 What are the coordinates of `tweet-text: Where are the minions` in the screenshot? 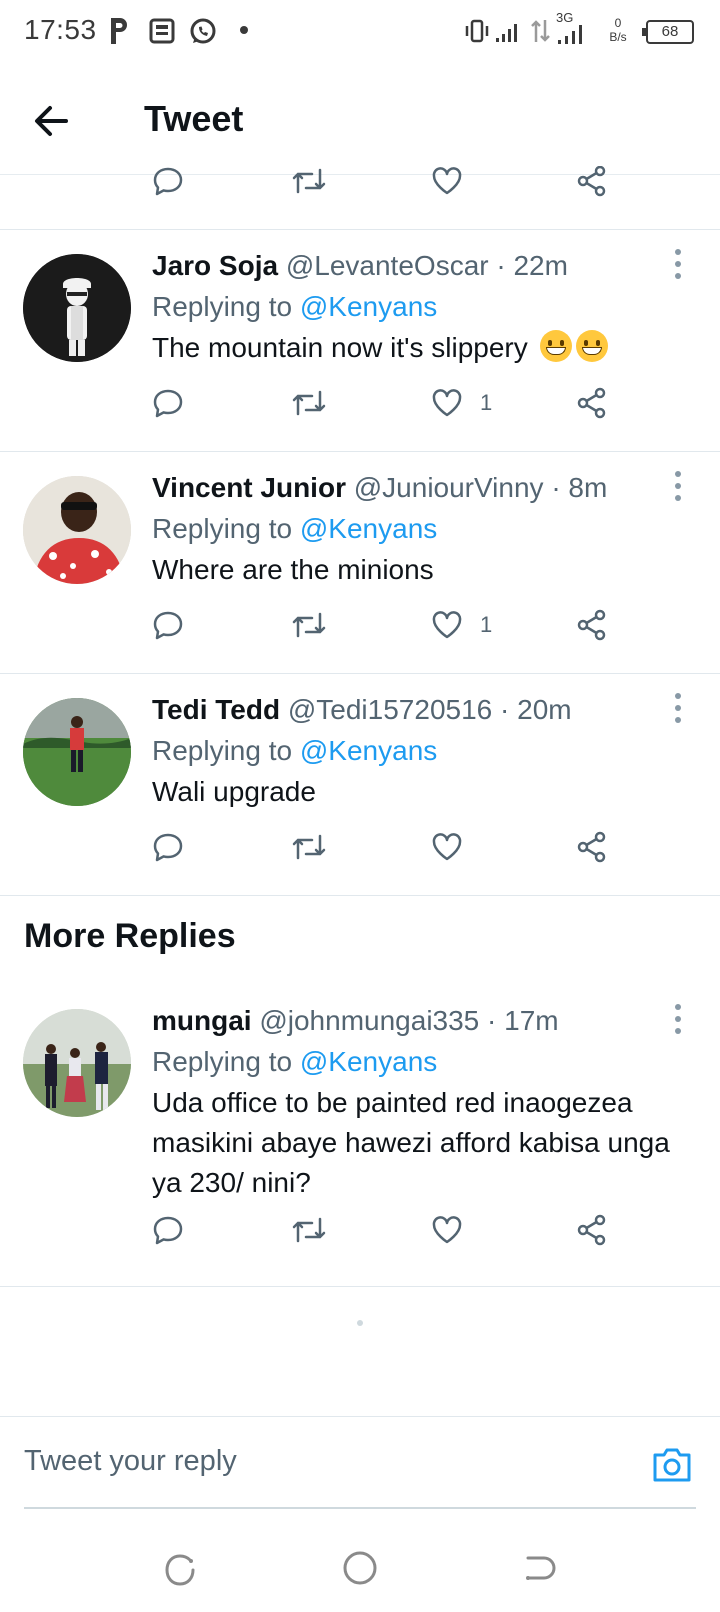 It's located at (293, 569).